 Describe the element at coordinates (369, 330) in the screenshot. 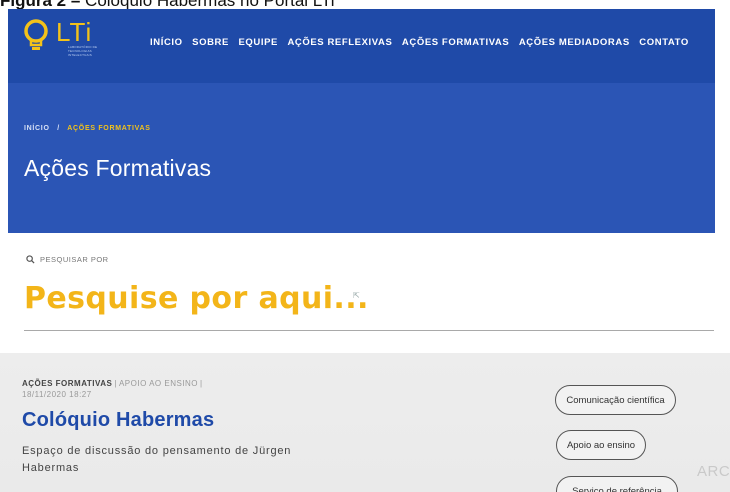

I see `search-underline` at that location.